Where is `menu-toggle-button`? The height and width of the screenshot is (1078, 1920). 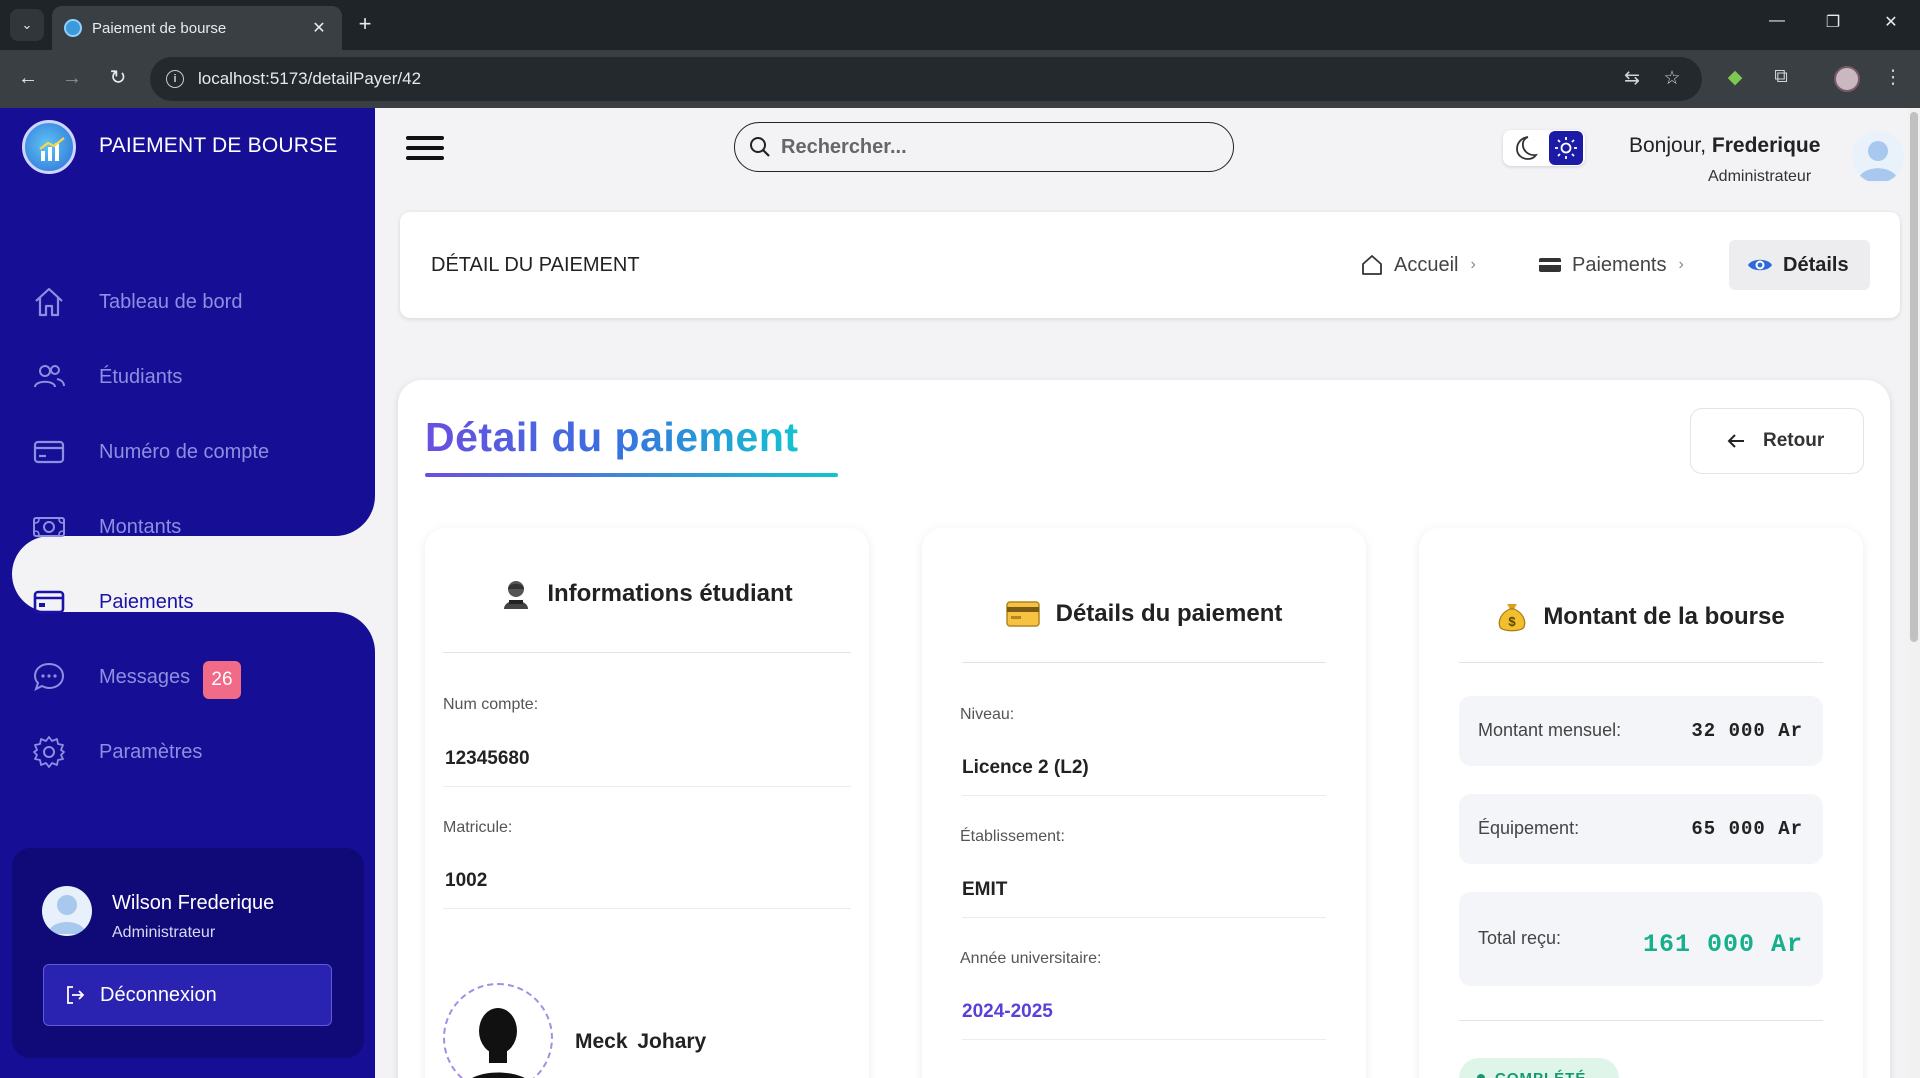
menu-toggle-button is located at coordinates (426, 149).